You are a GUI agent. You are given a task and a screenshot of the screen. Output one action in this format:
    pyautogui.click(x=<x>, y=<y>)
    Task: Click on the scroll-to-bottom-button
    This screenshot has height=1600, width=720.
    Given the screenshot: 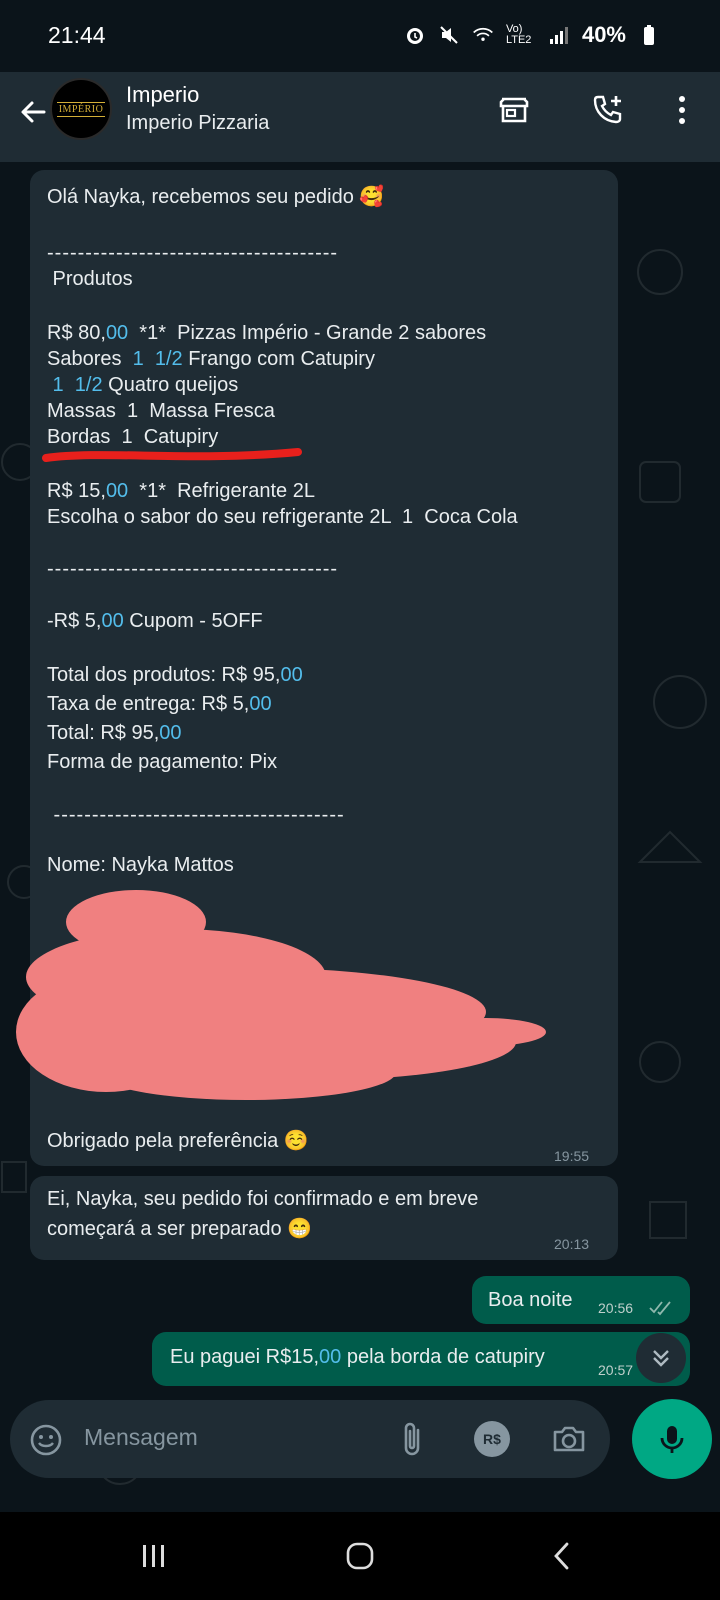 What is the action you would take?
    pyautogui.click(x=661, y=1358)
    